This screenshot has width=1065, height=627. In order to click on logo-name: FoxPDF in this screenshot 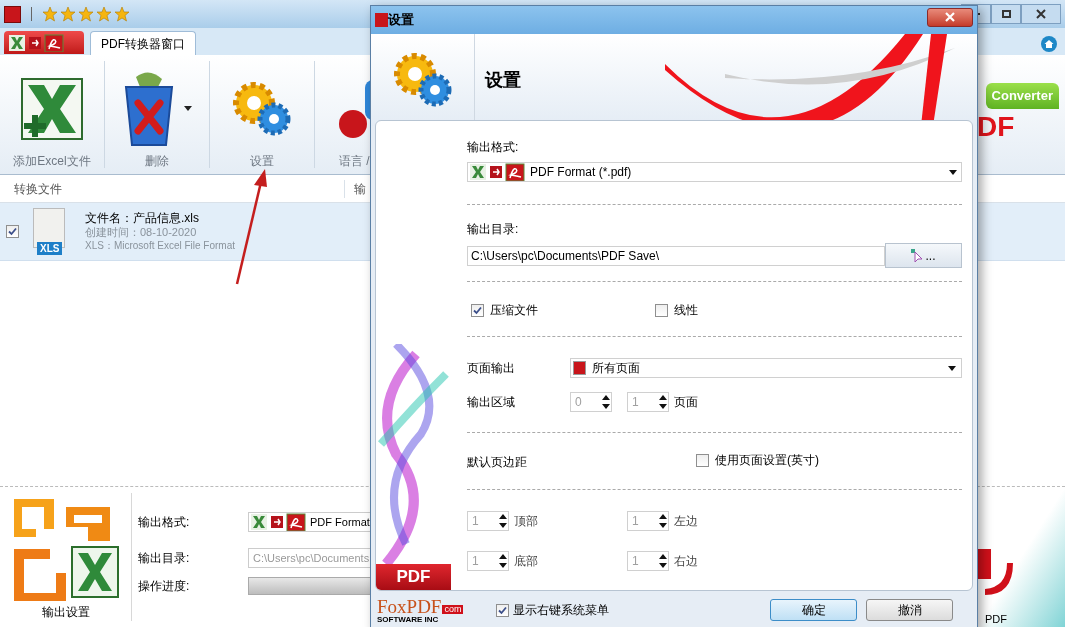, I will do `click(409, 606)`.